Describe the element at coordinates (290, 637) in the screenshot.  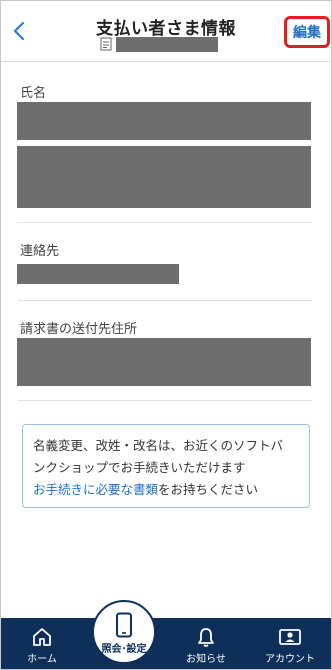
I see `account-card-icon` at that location.